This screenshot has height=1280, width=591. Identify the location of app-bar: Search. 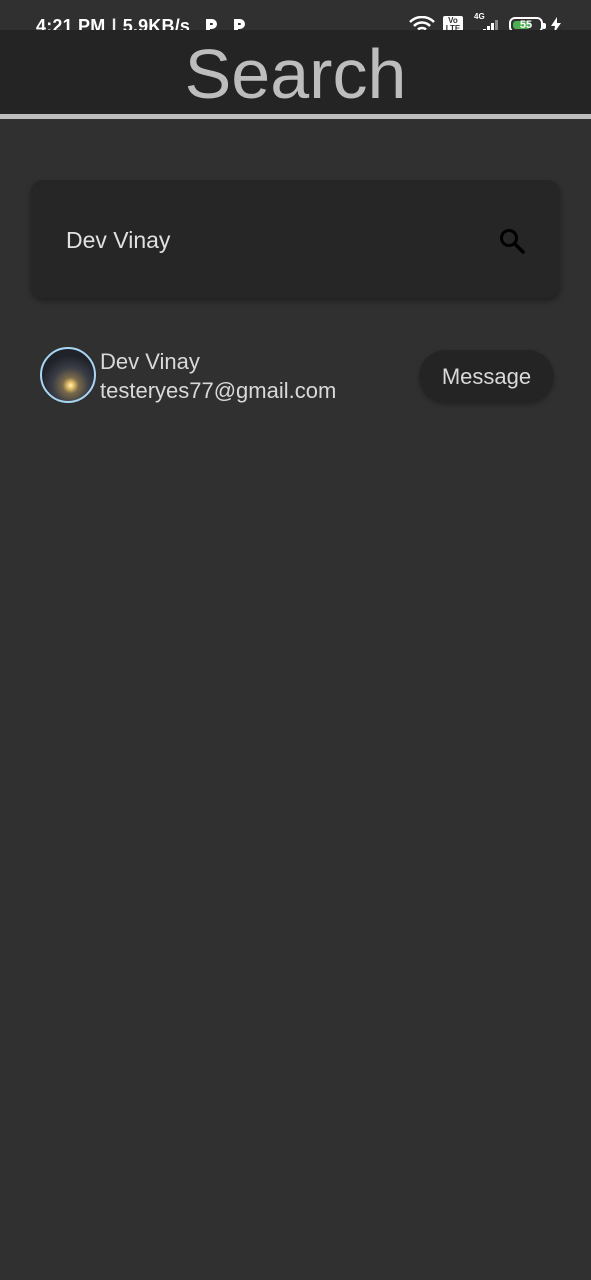
(295, 72).